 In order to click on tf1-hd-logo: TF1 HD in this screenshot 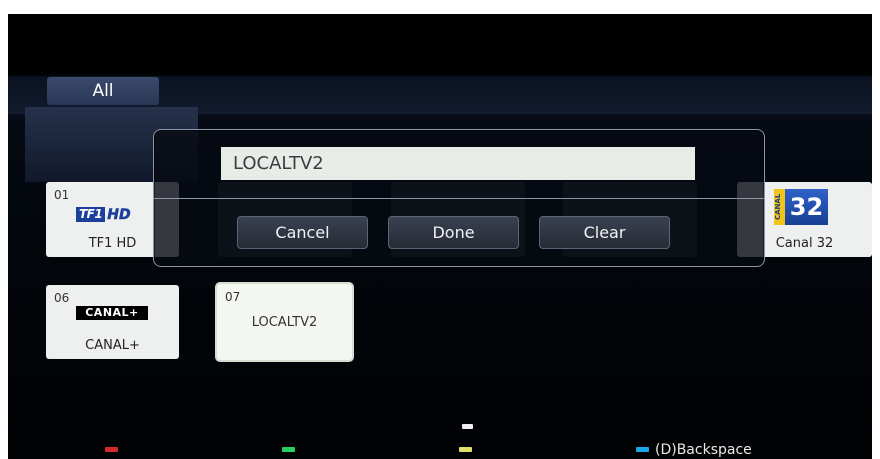, I will do `click(111, 214)`.